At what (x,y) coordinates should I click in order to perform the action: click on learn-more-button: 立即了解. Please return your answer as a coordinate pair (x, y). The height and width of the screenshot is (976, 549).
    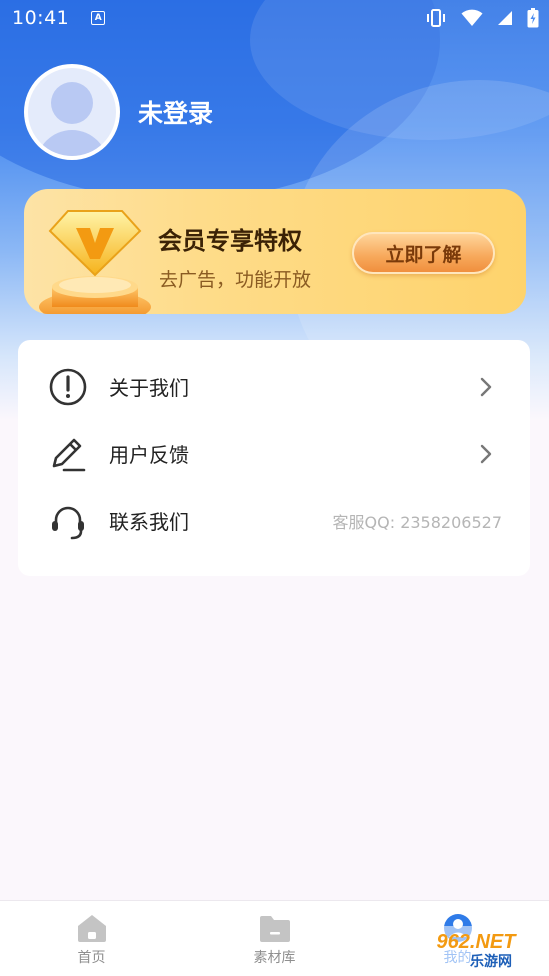
    Looking at the image, I should click on (423, 253).